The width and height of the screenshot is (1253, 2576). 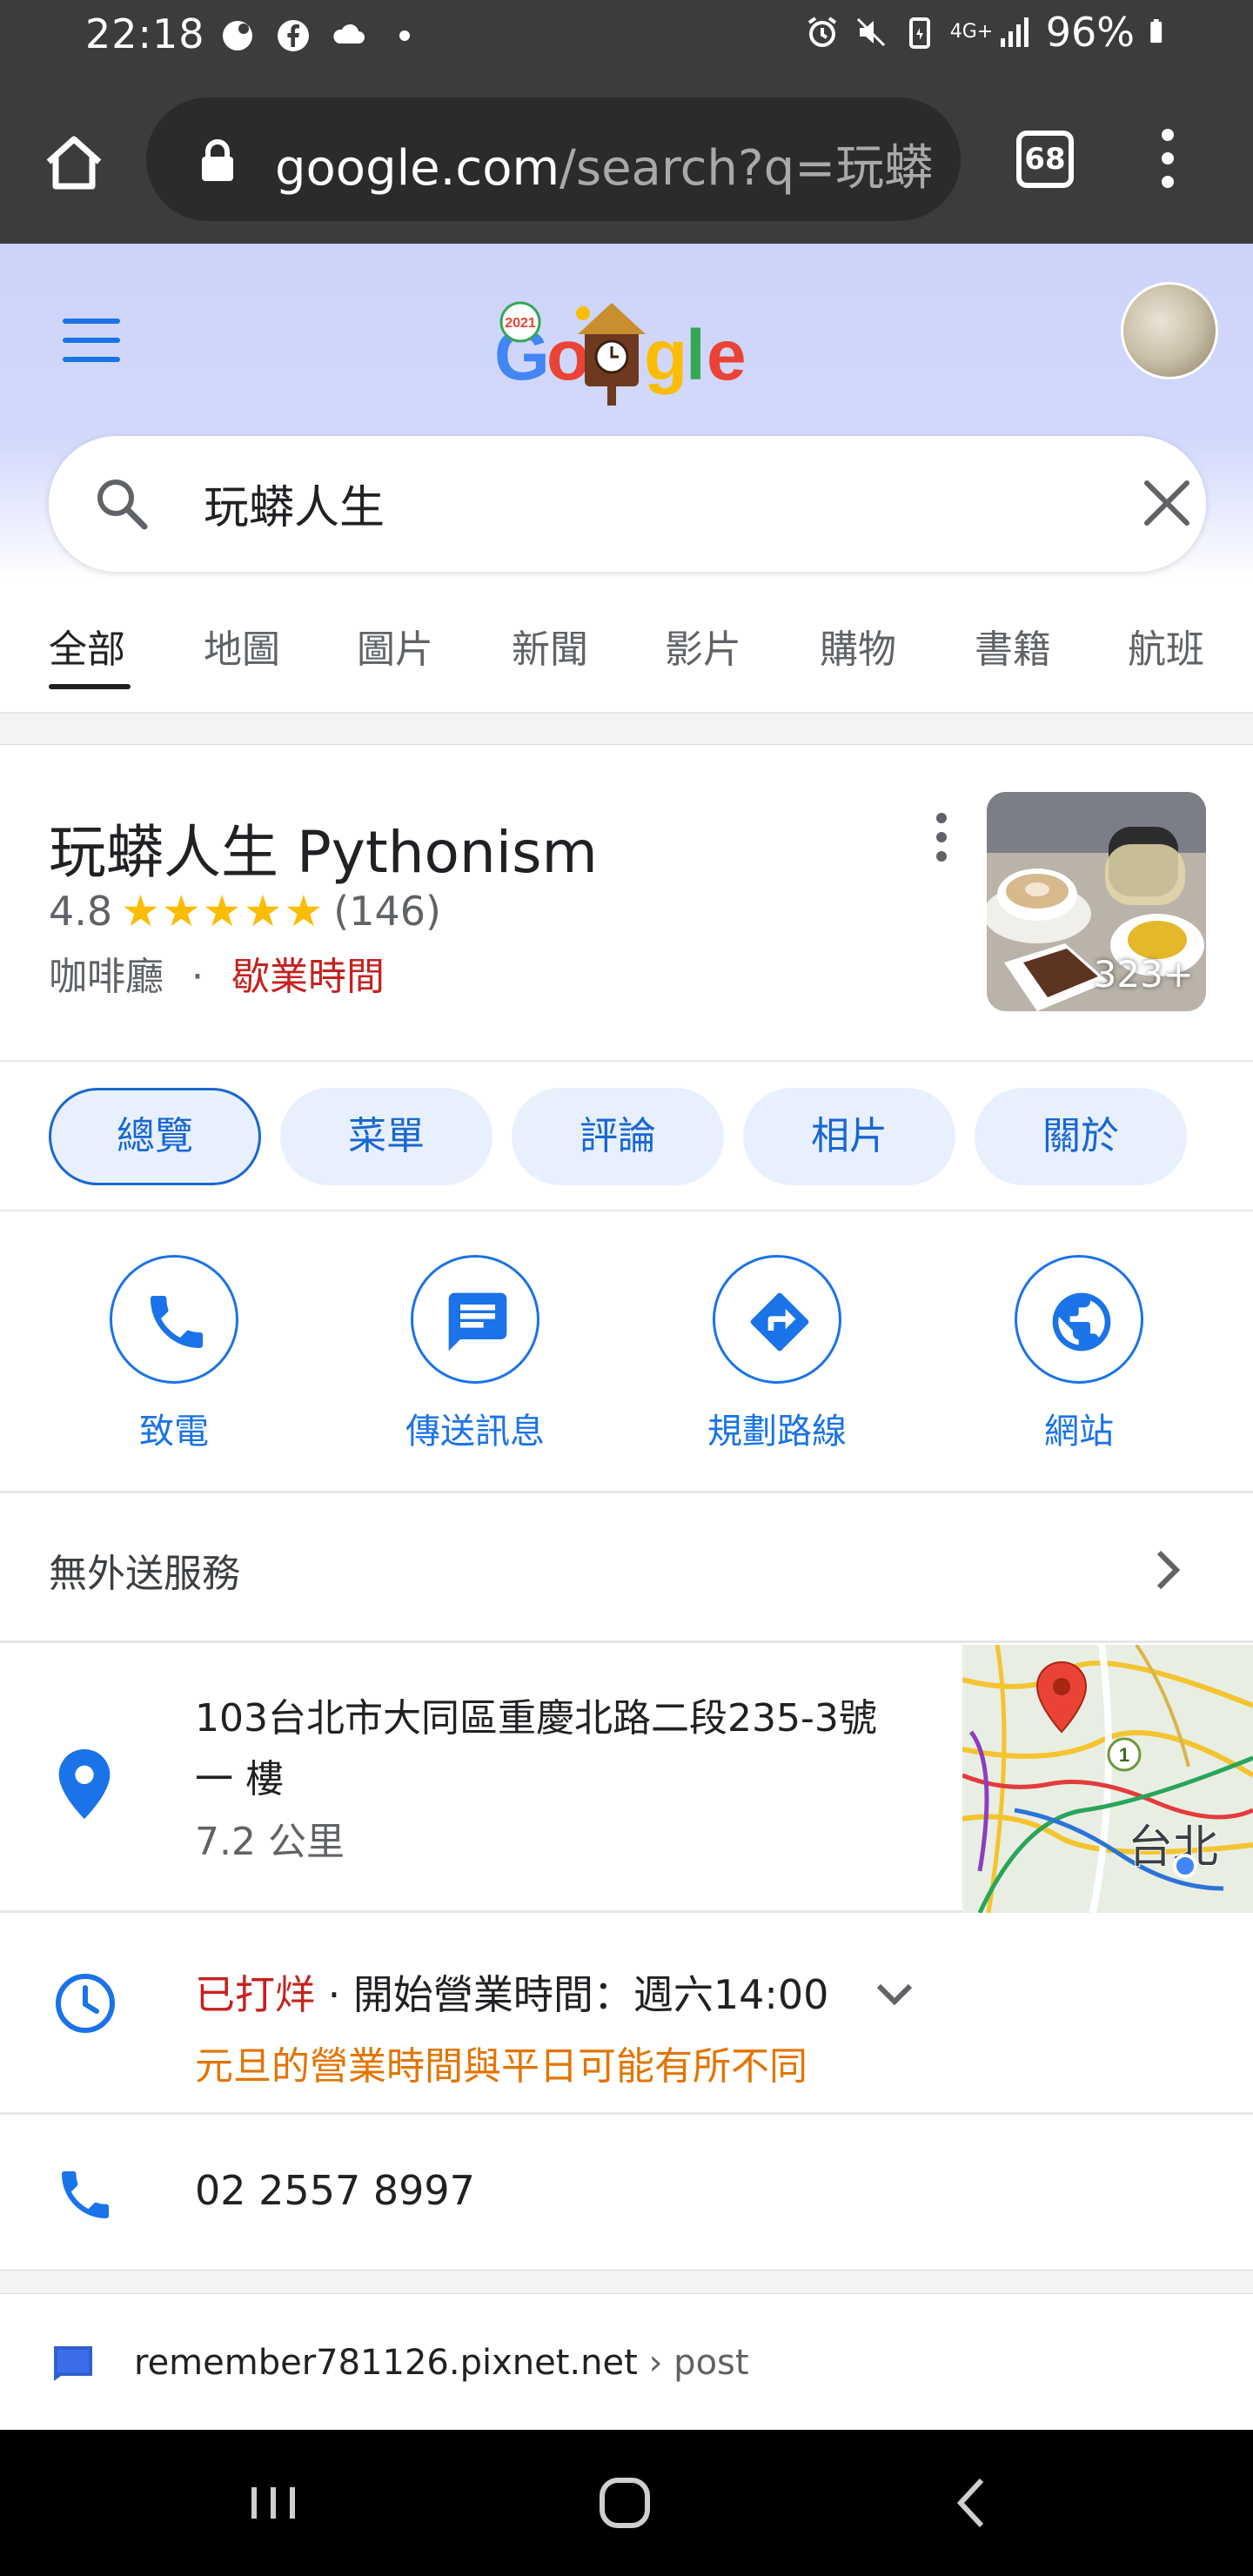 What do you see at coordinates (550, 646) in the screenshot?
I see `tab-news: 新聞` at bounding box center [550, 646].